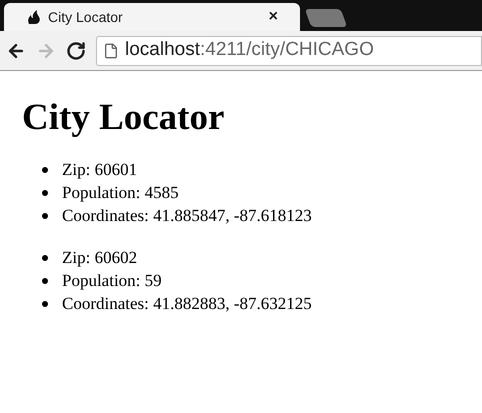 The height and width of the screenshot is (413, 482). Describe the element at coordinates (326, 18) in the screenshot. I see `new-tab-button` at that location.